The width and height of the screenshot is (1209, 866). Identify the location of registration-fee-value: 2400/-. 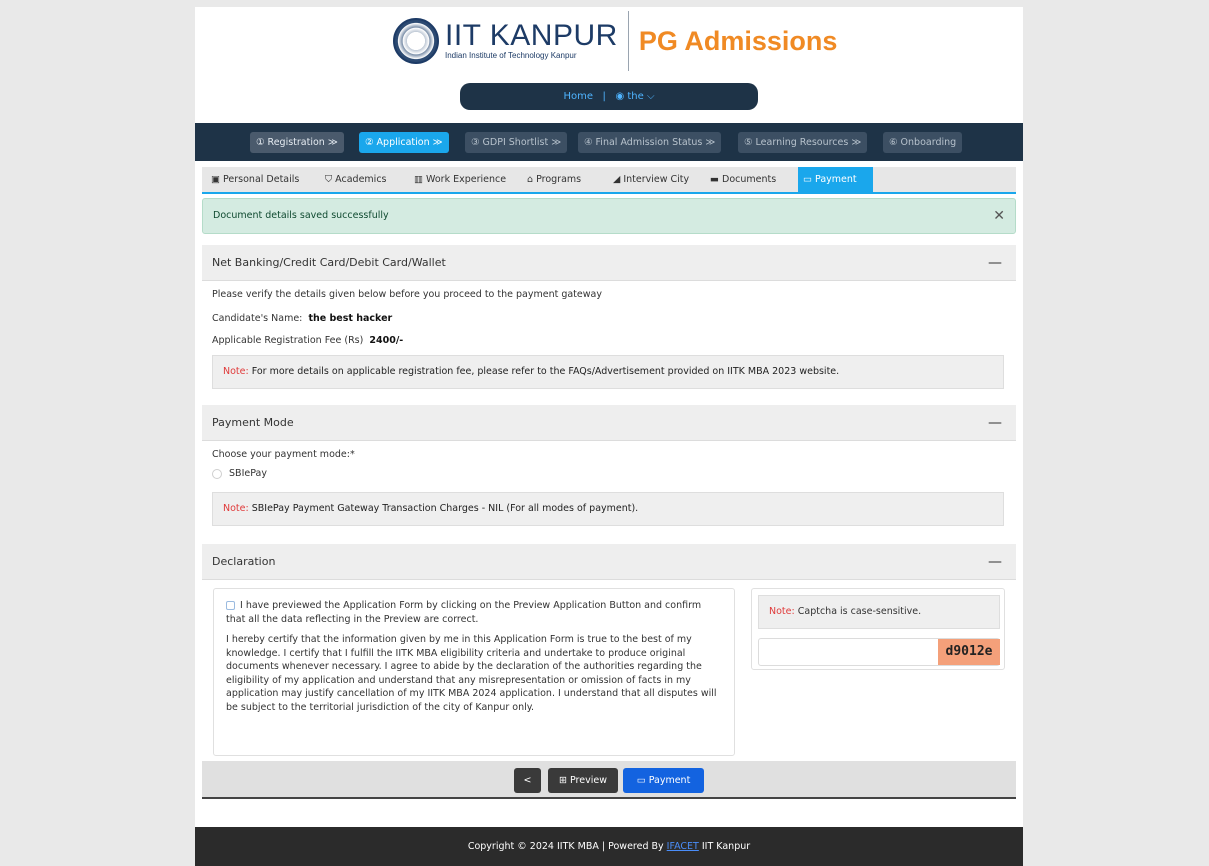
(386, 340).